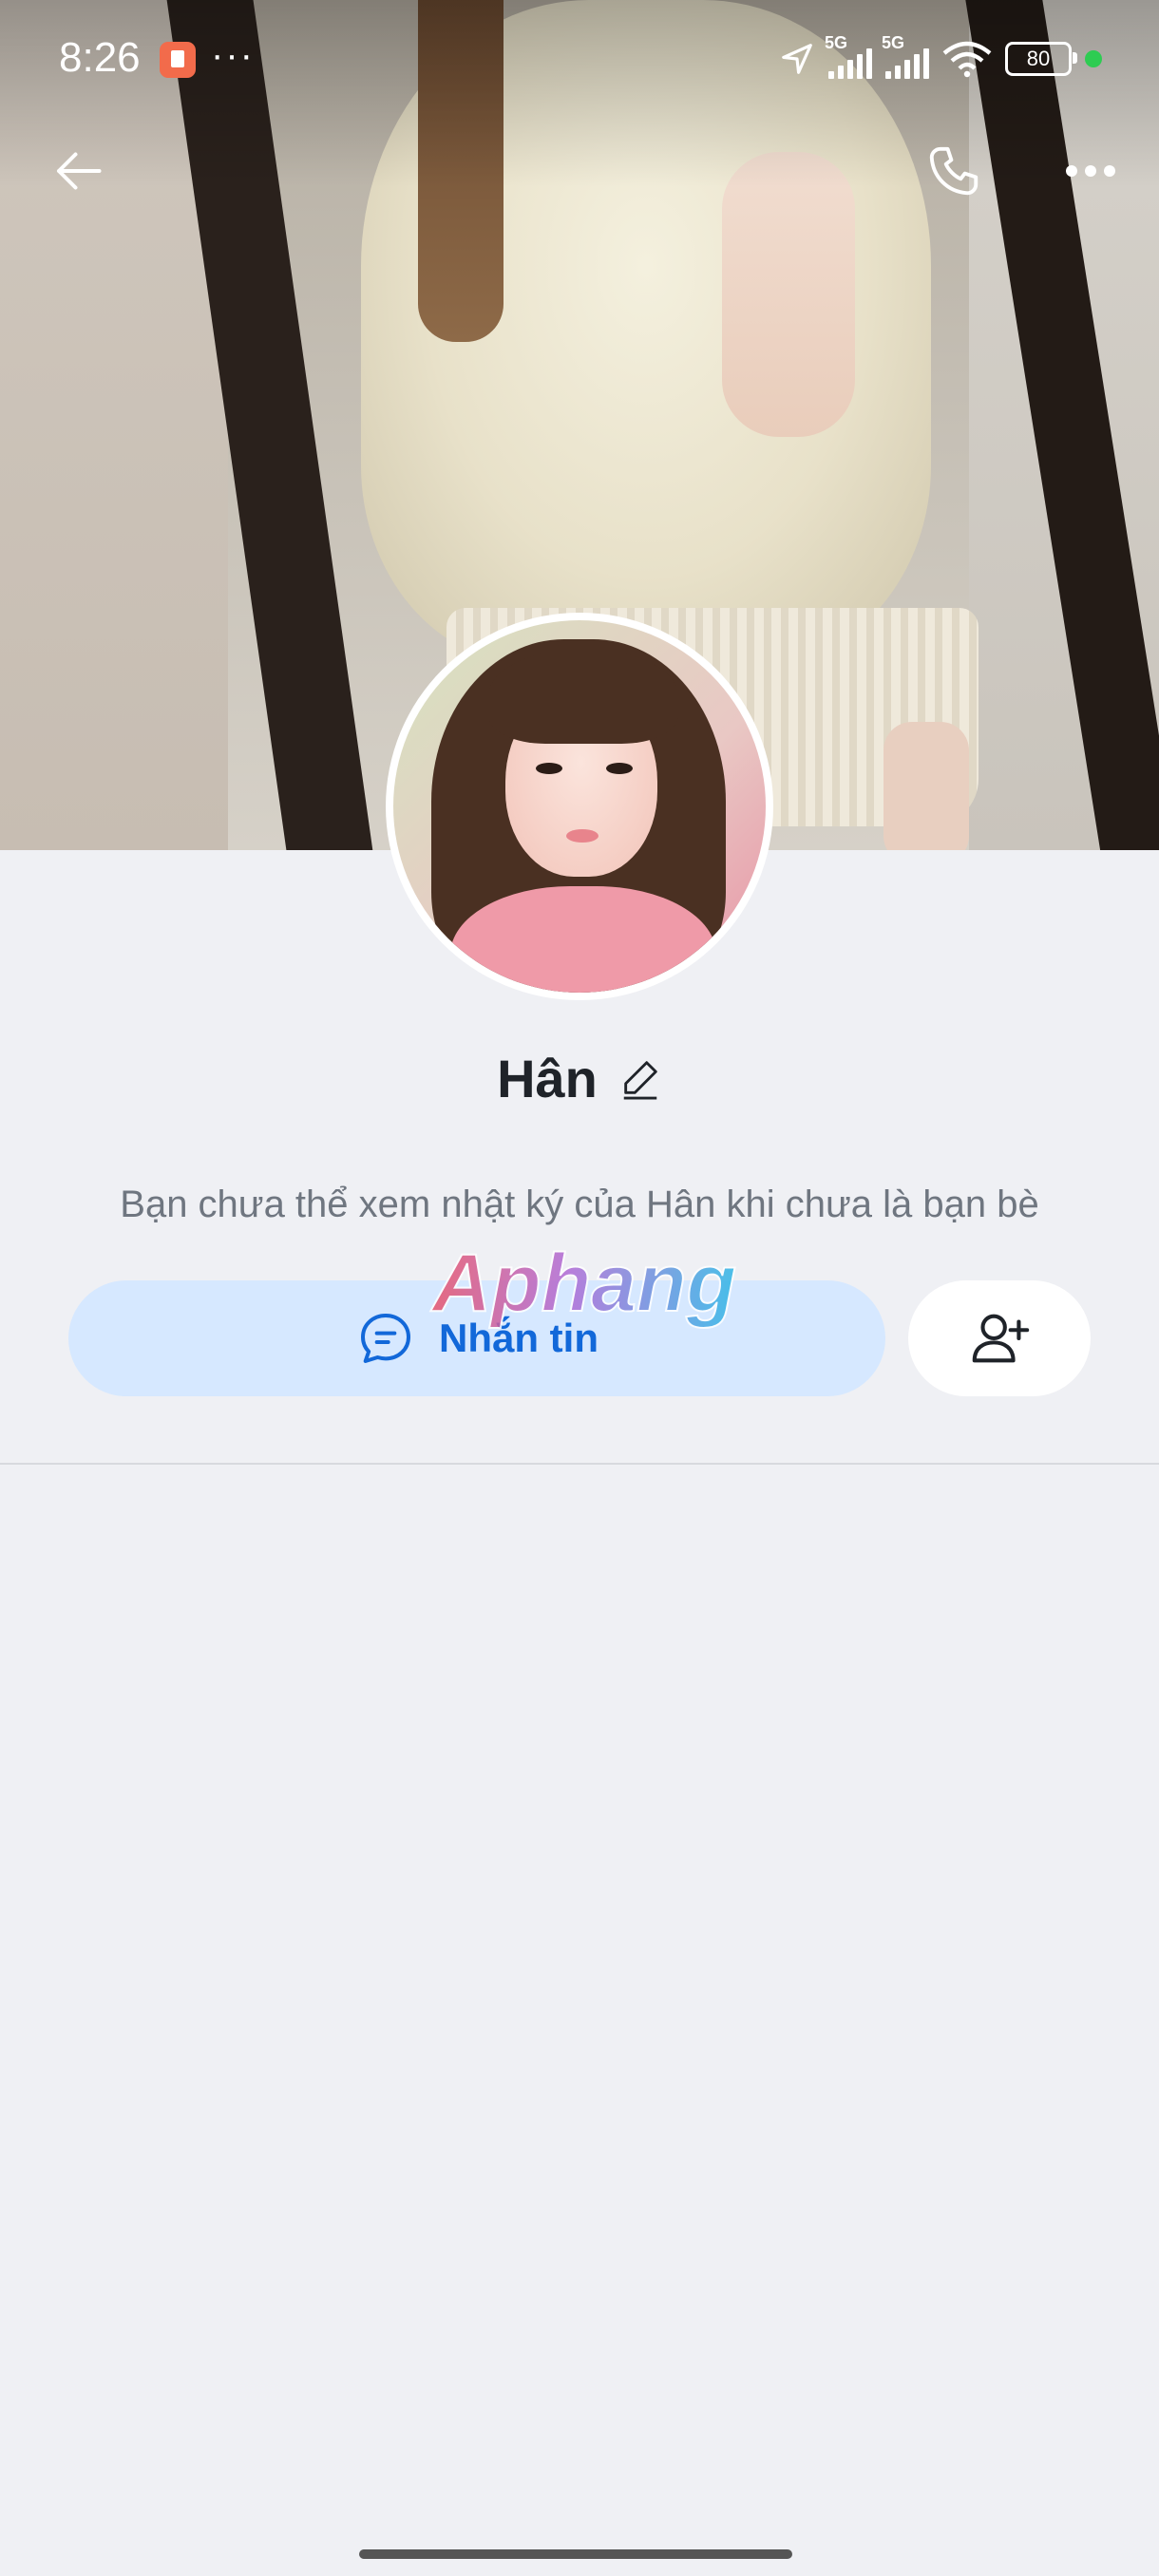 The image size is (1159, 2576). Describe the element at coordinates (549, 768) in the screenshot. I see `avatar-eye-left` at that location.